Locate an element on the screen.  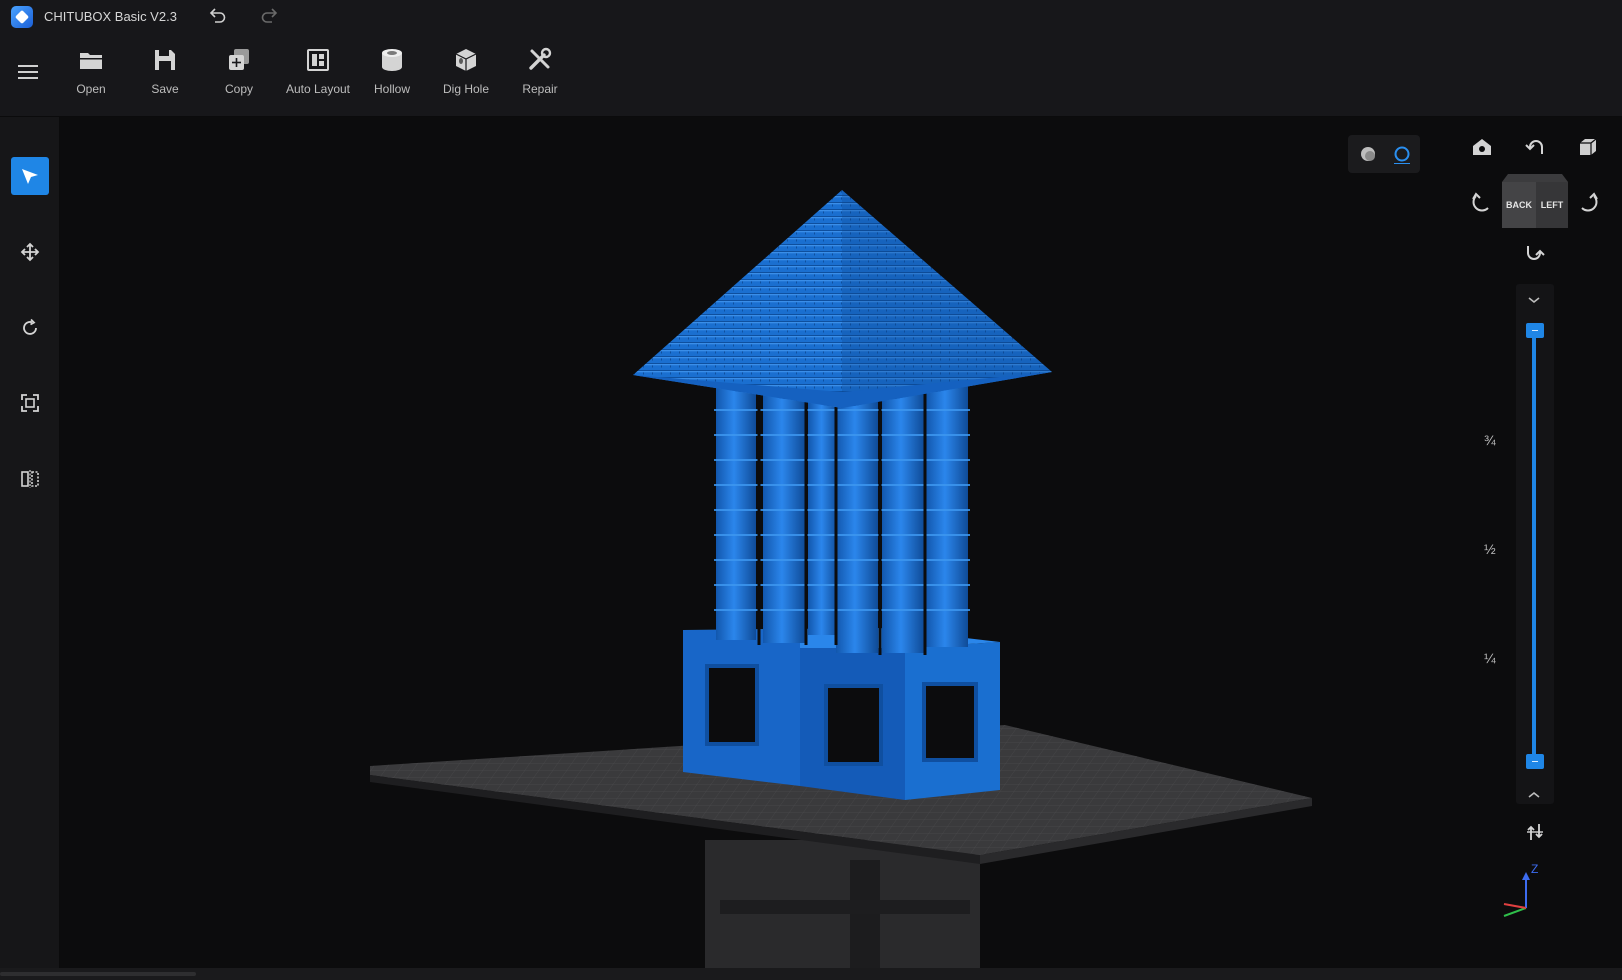
view-cube-back-face: BACK is located at coordinates (1519, 205).